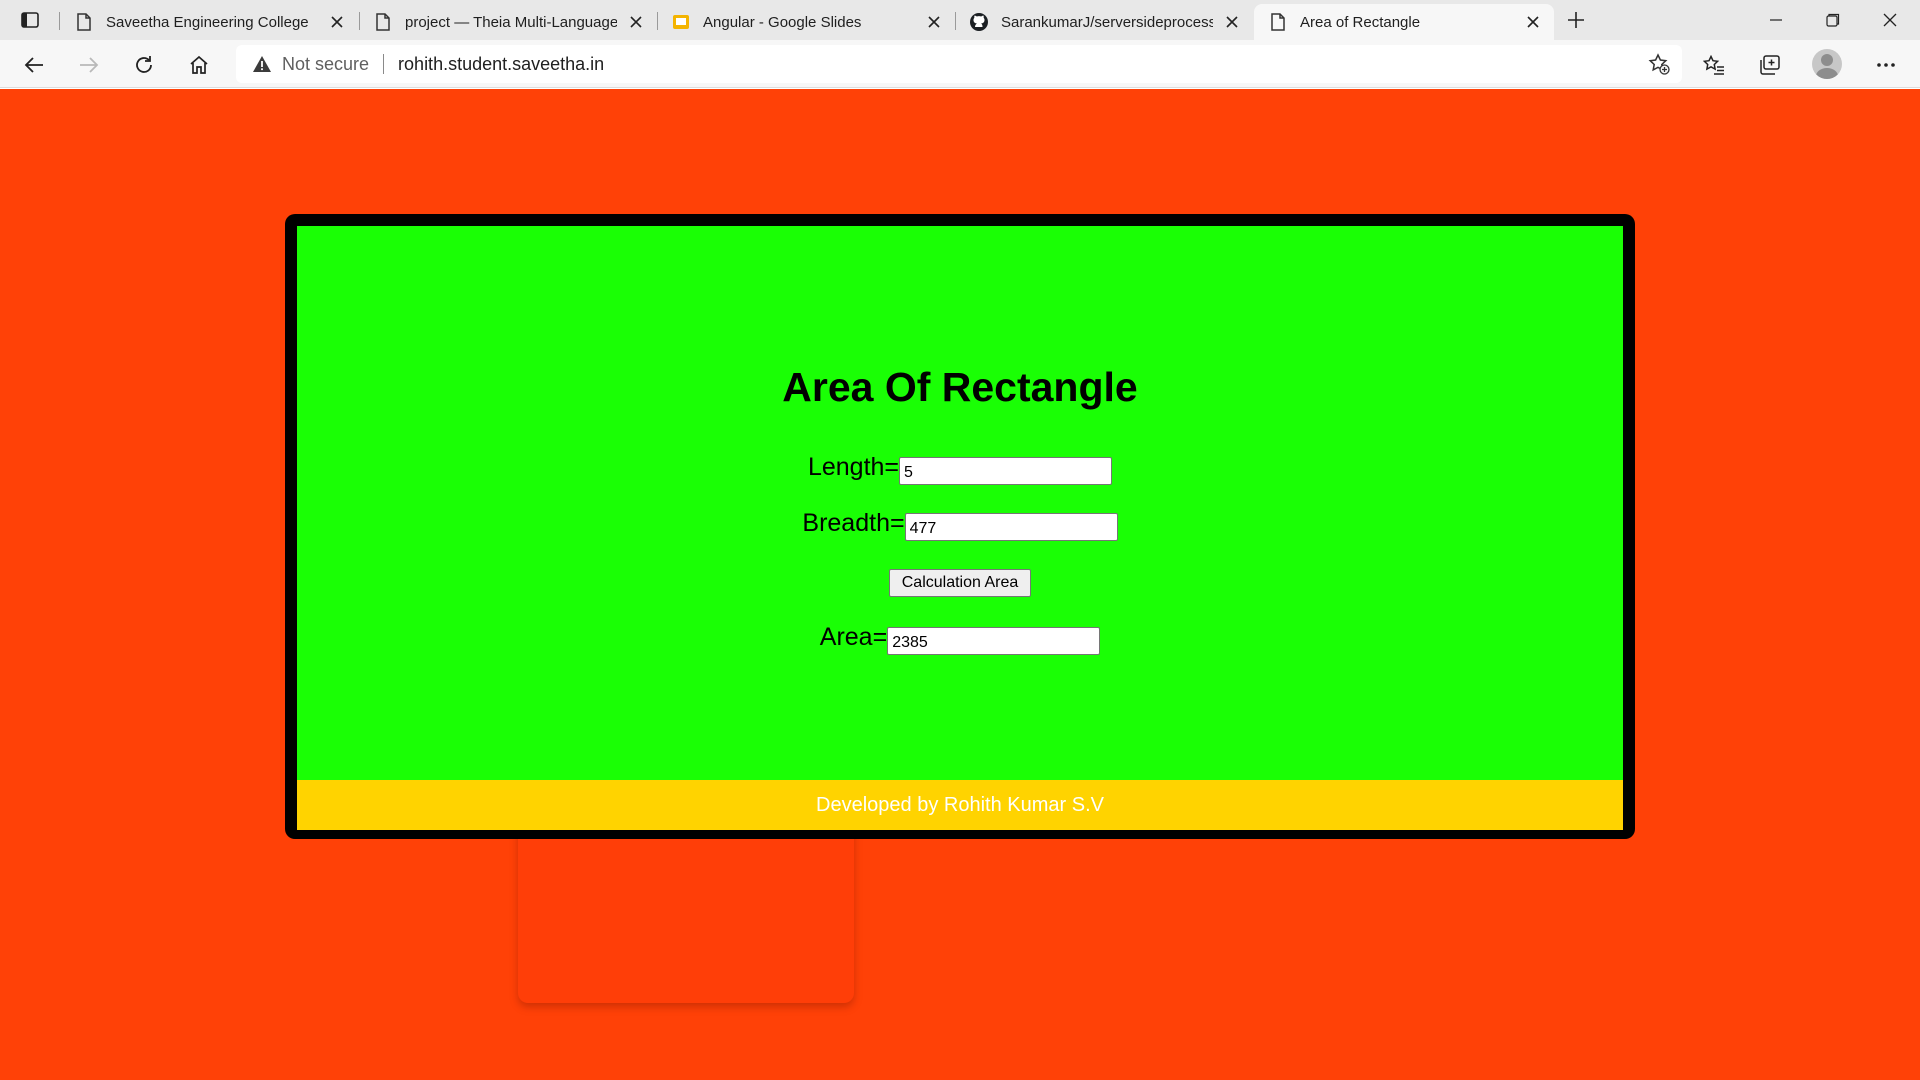 The width and height of the screenshot is (1920, 1080). I want to click on minimize-button, so click(1776, 20).